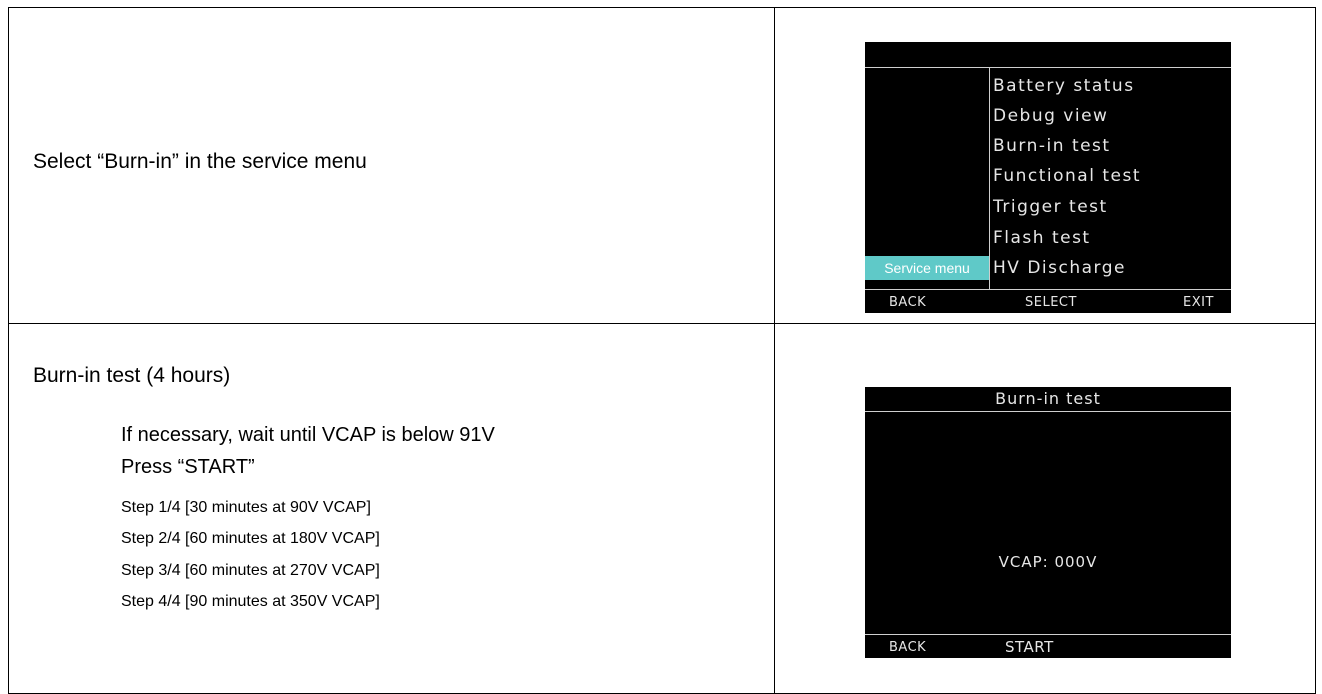  I want to click on step-line: Step 1/4 [30 minutes at 90V VCAP], so click(246, 507).